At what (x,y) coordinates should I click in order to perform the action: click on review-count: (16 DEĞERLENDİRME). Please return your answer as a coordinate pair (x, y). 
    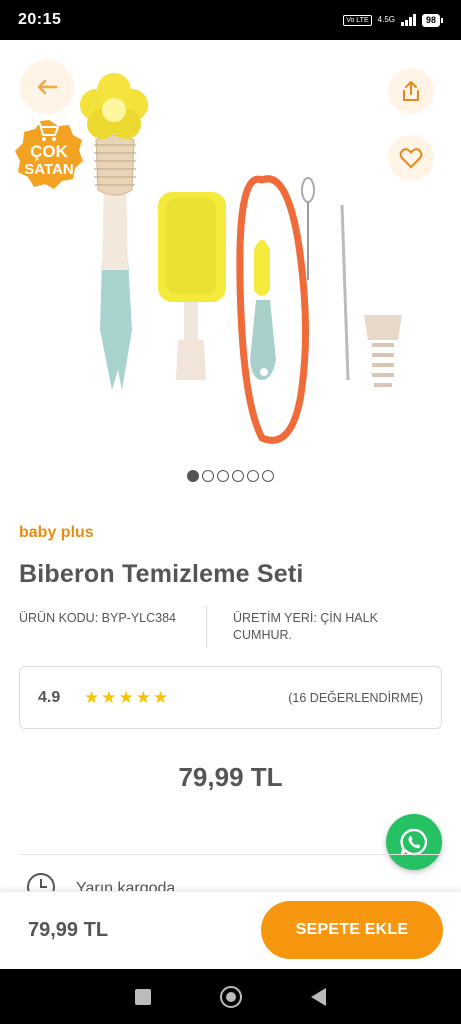
    Looking at the image, I should click on (355, 697).